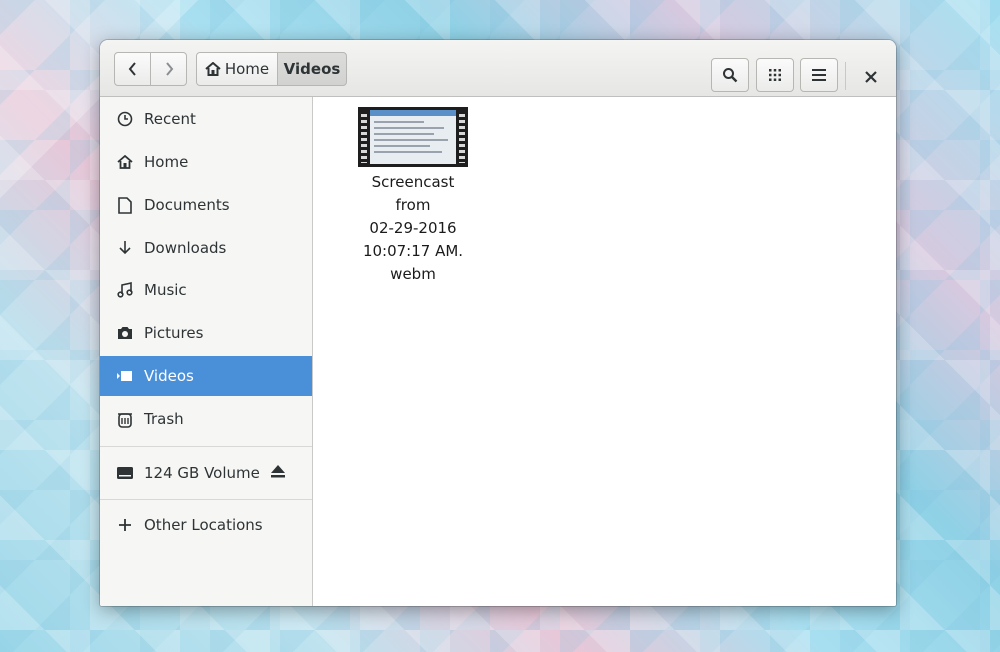 The image size is (1000, 652). I want to click on navigation-buttons, so click(151, 69).